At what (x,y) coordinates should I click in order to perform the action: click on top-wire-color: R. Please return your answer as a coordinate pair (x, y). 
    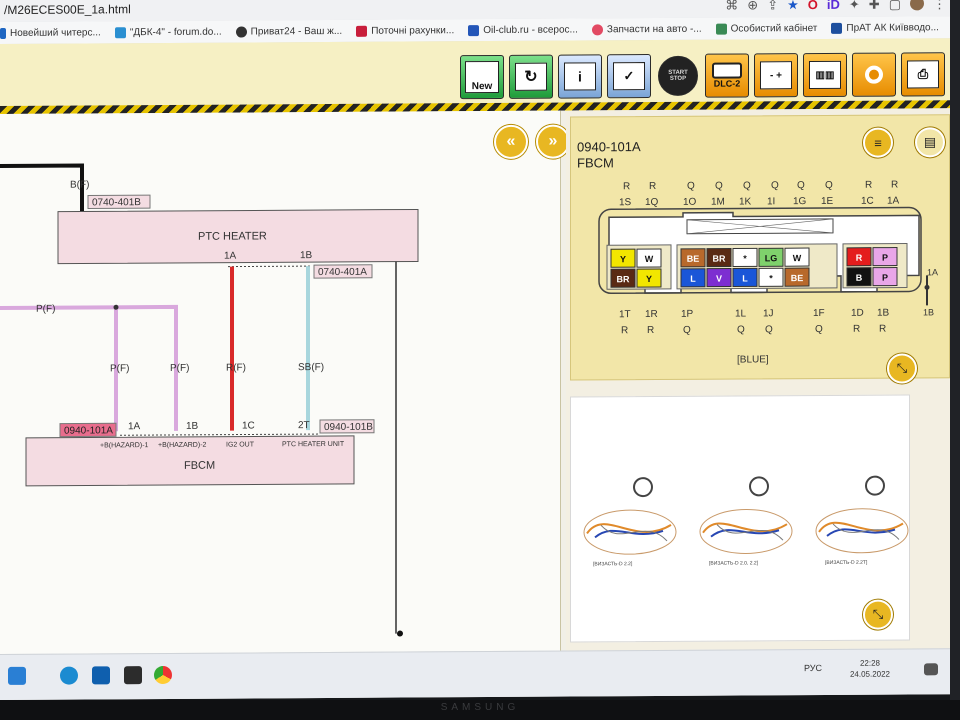
    Looking at the image, I should click on (868, 185).